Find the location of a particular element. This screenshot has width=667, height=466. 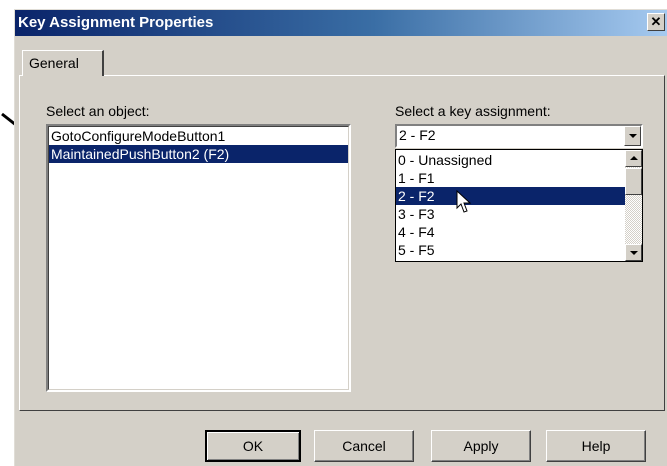

apply-button-label: Apply is located at coordinates (481, 446).